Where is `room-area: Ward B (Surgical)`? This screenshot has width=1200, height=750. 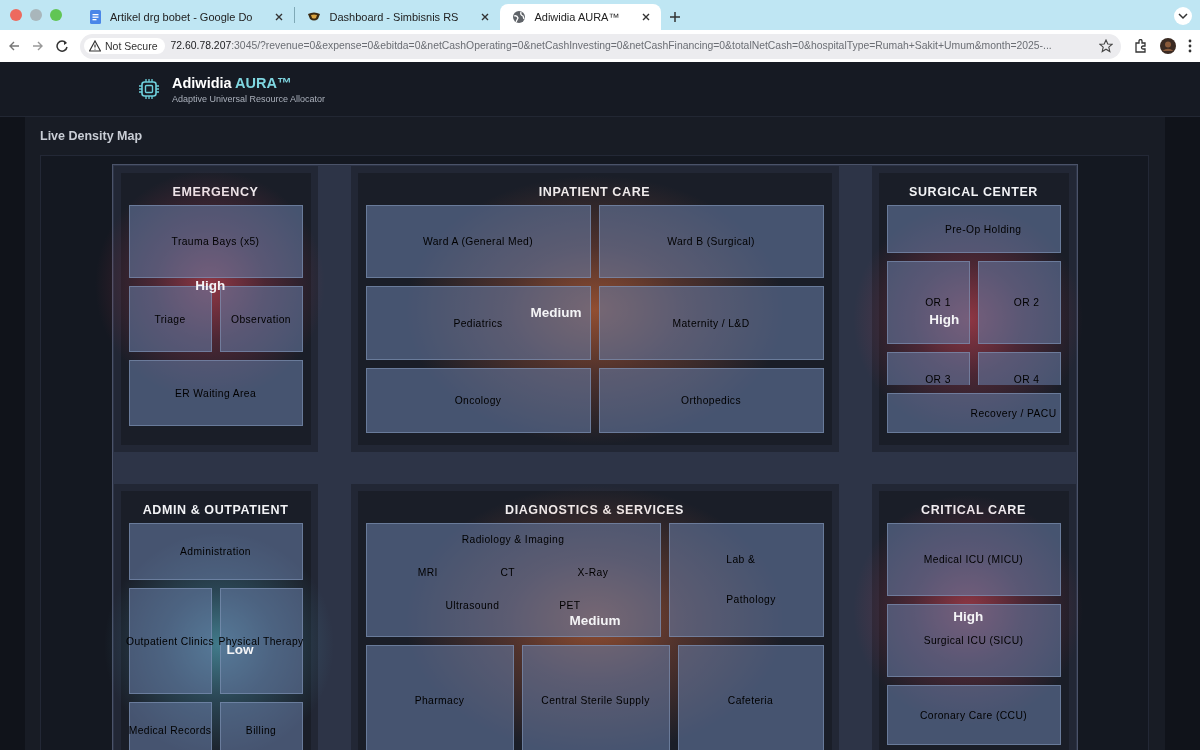 room-area: Ward B (Surgical) is located at coordinates (711, 241).